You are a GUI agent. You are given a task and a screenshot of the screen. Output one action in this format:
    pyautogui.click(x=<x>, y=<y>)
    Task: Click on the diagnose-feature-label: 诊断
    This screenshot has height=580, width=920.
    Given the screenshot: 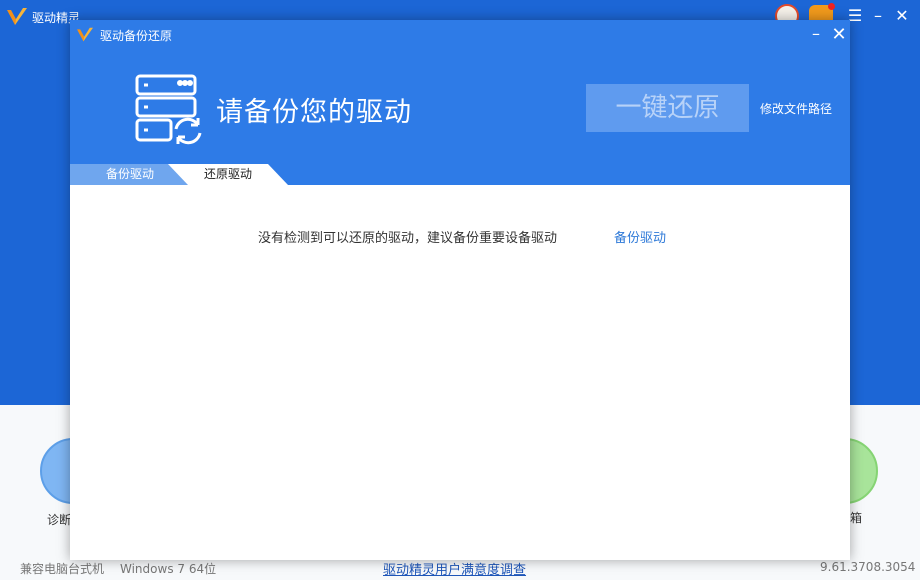 What is the action you would take?
    pyautogui.click(x=59, y=520)
    